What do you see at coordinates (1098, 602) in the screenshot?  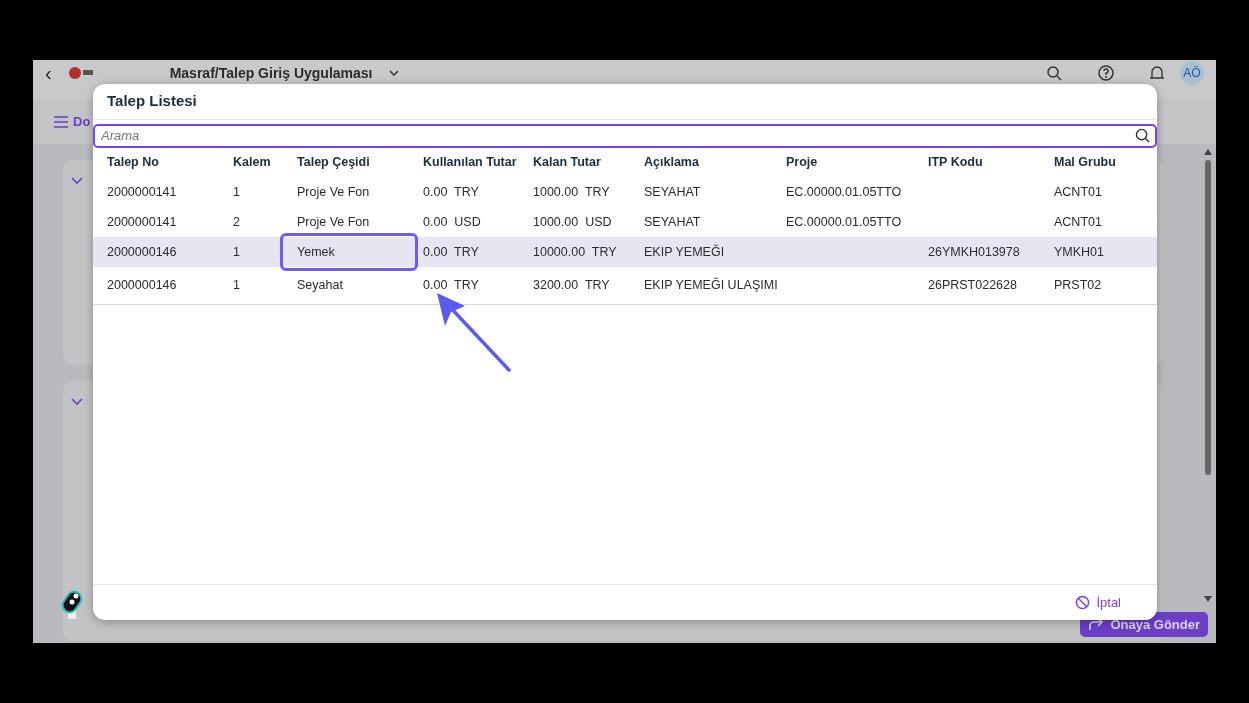 I see `cancel-button: İptal` at bounding box center [1098, 602].